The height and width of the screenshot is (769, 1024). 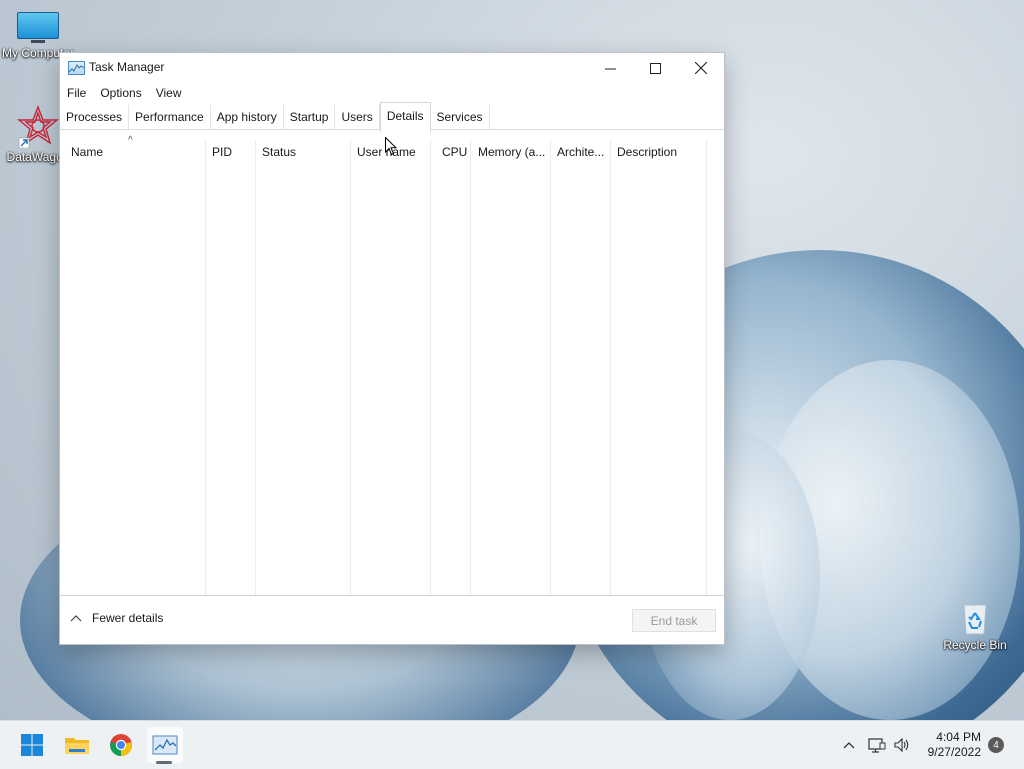 I want to click on speaker-icon, so click(x=901, y=745).